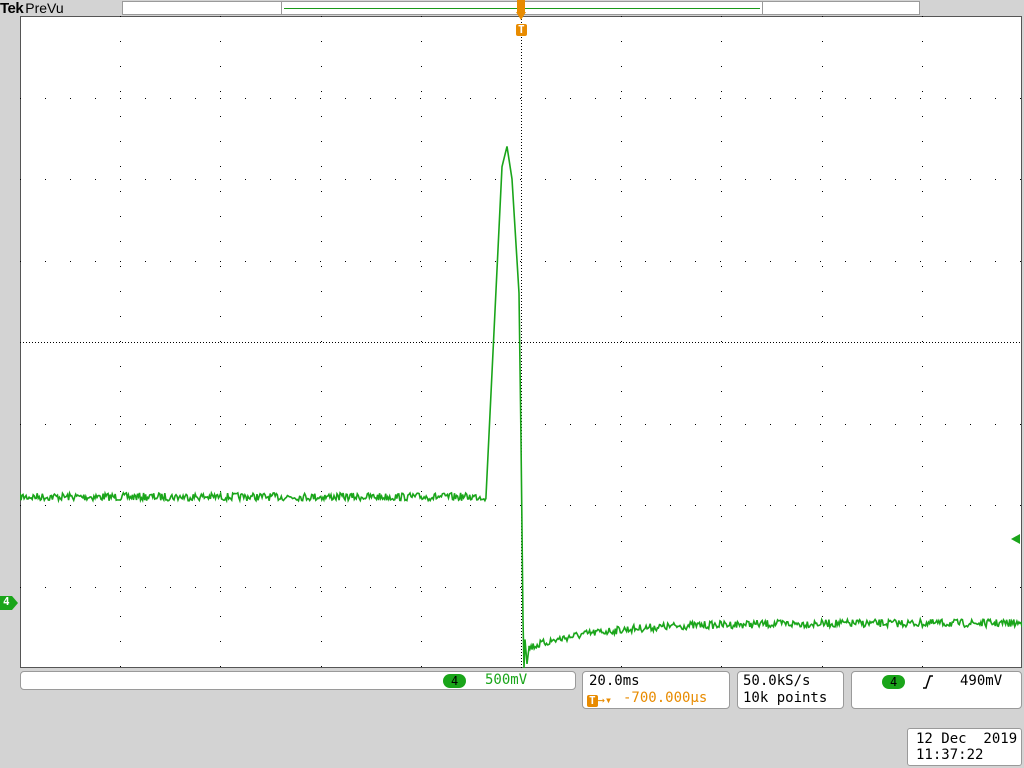  Describe the element at coordinates (777, 681) in the screenshot. I see `sample-rate: 50.0kS/s` at that location.